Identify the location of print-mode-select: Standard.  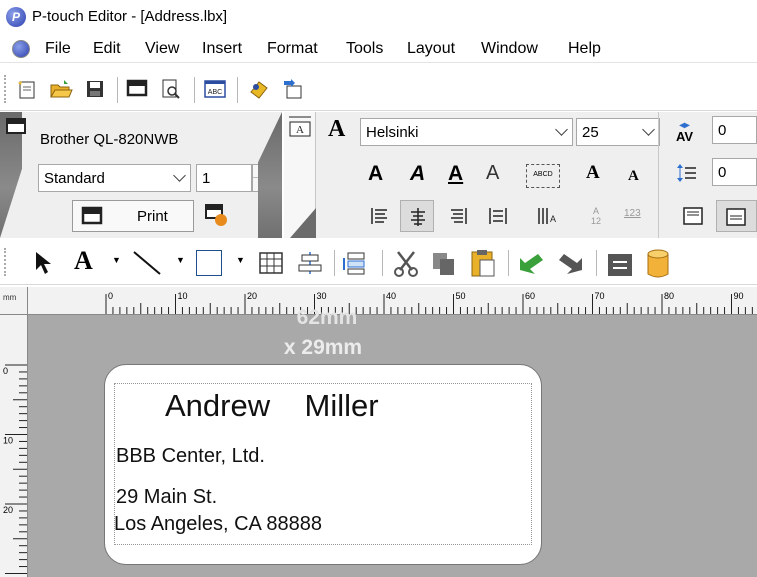
(114, 178).